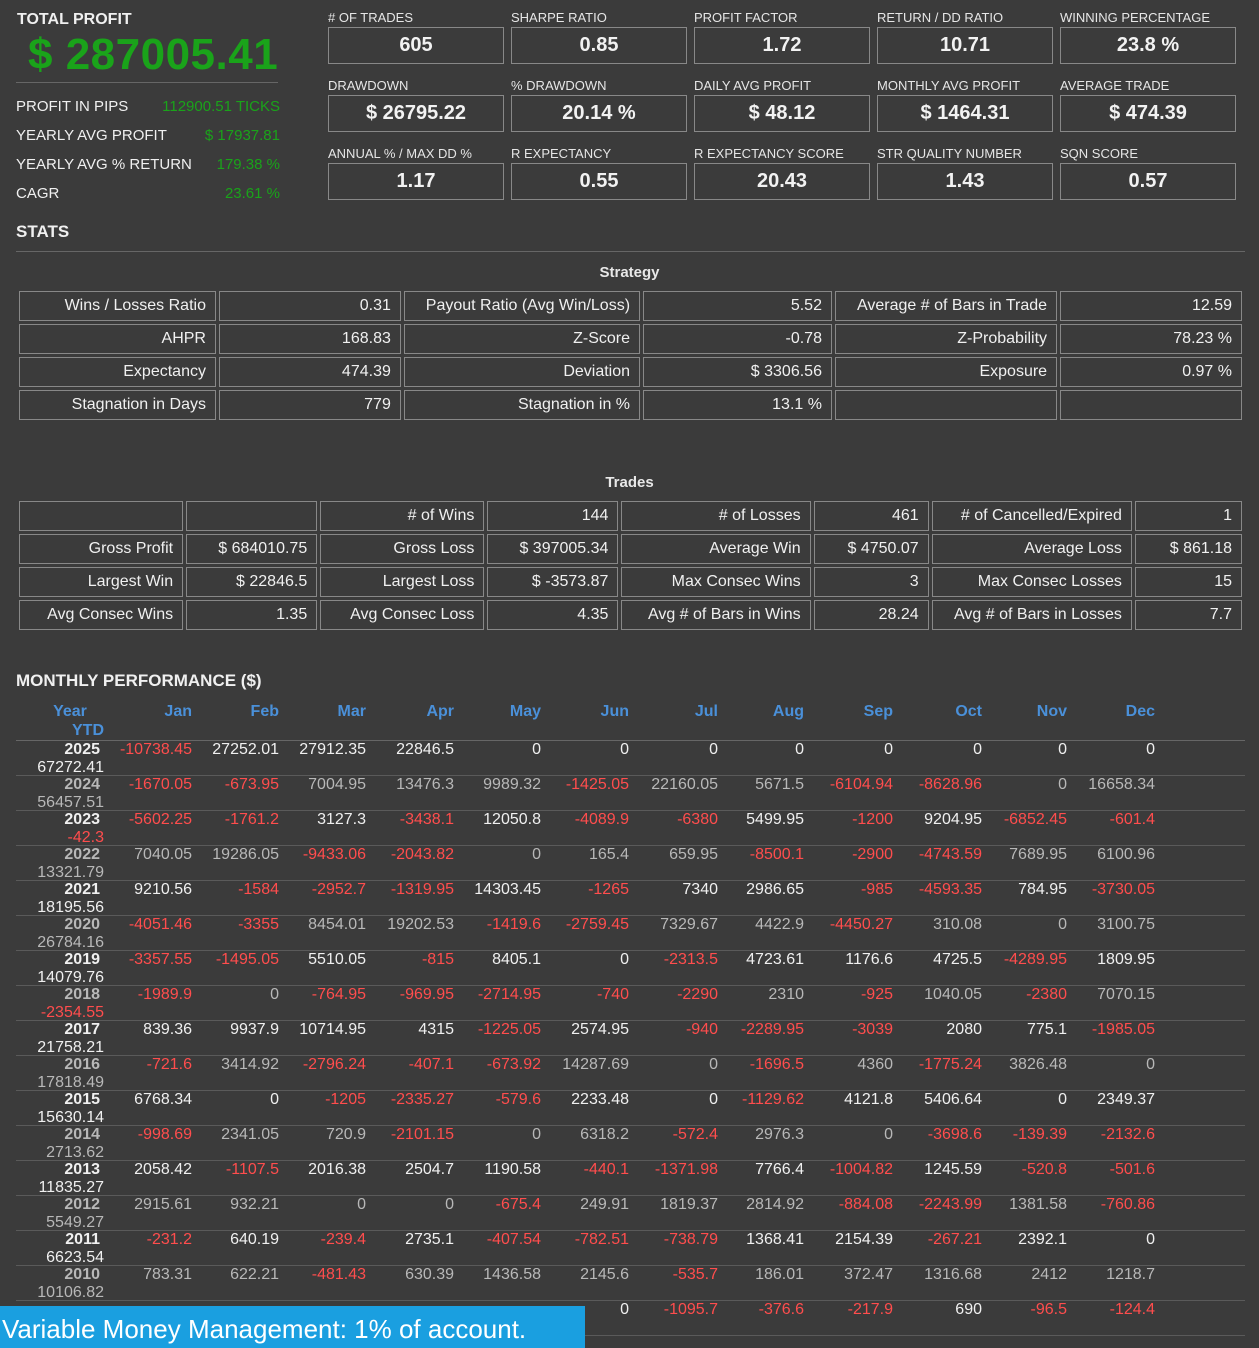 The height and width of the screenshot is (1348, 1259). I want to click on side-stat-row: PROFIT IN PIPS 112900.51 TICKS, so click(148, 106).